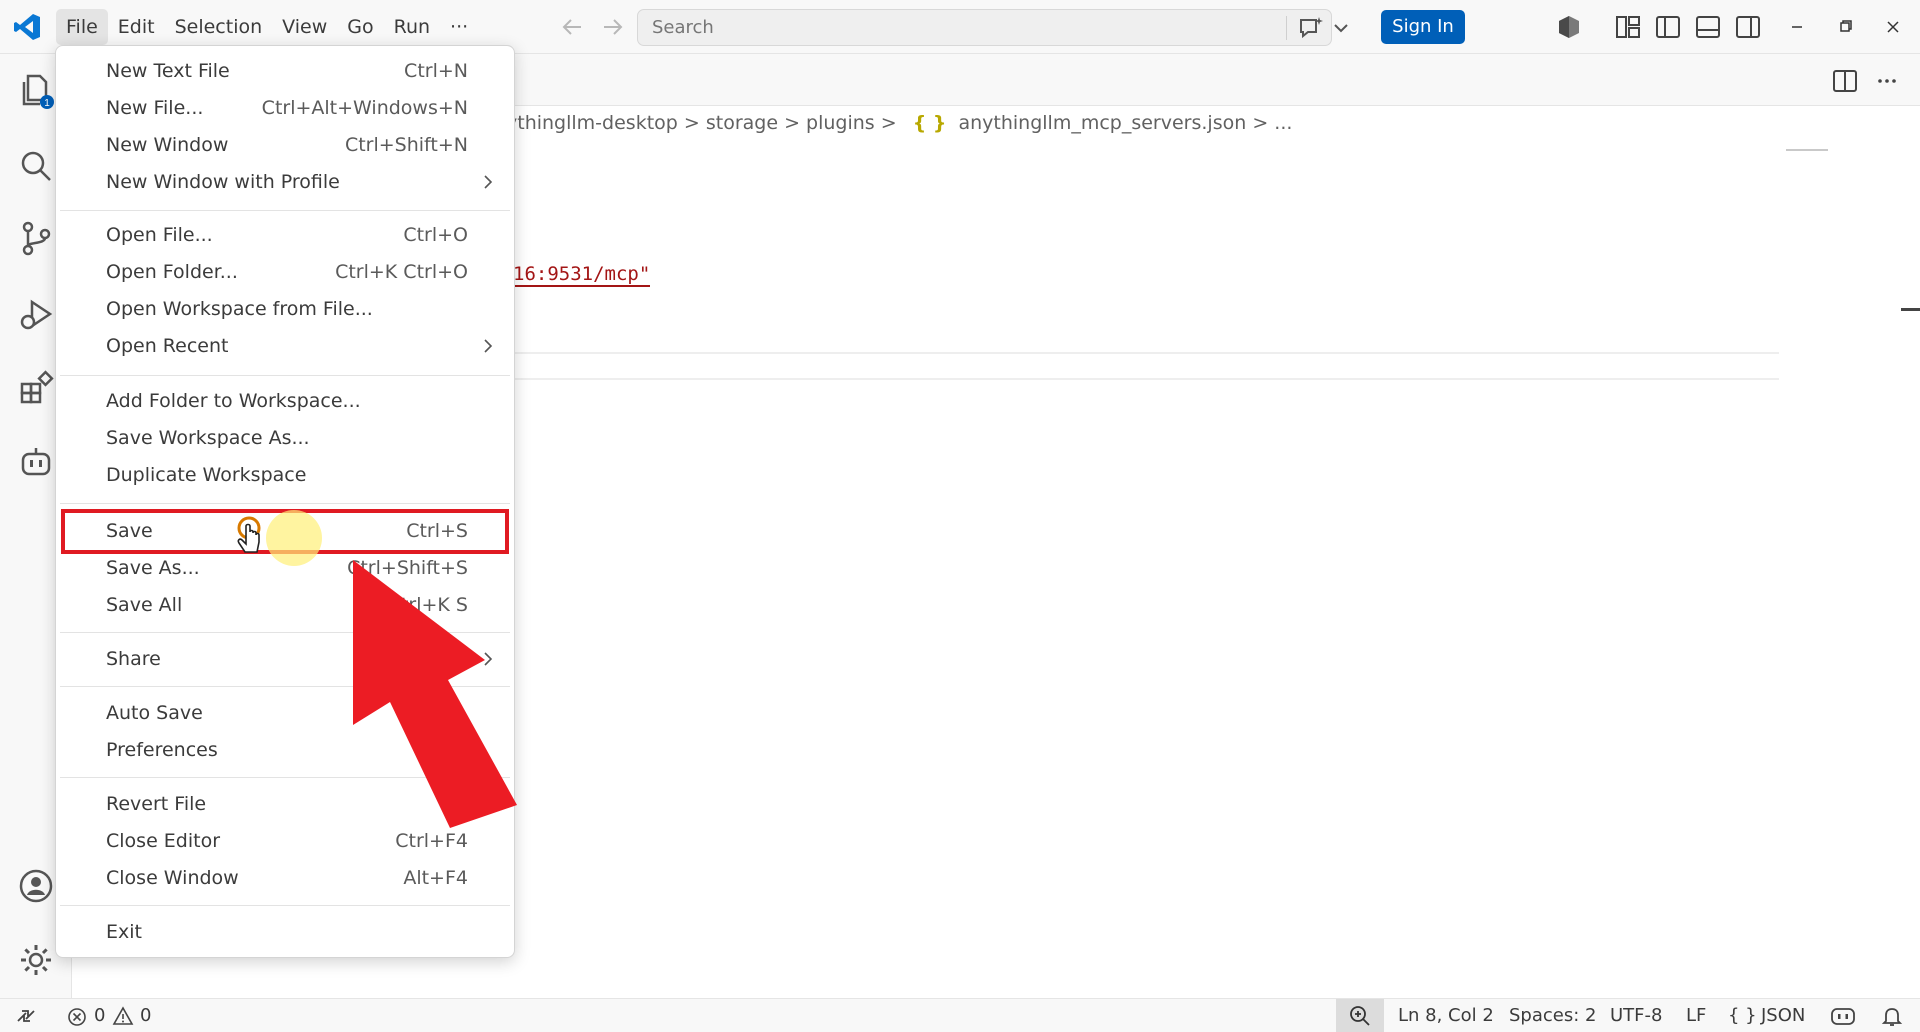 The image size is (1920, 1032). What do you see at coordinates (488, 182) in the screenshot?
I see `submenu-chevron-right-icon` at bounding box center [488, 182].